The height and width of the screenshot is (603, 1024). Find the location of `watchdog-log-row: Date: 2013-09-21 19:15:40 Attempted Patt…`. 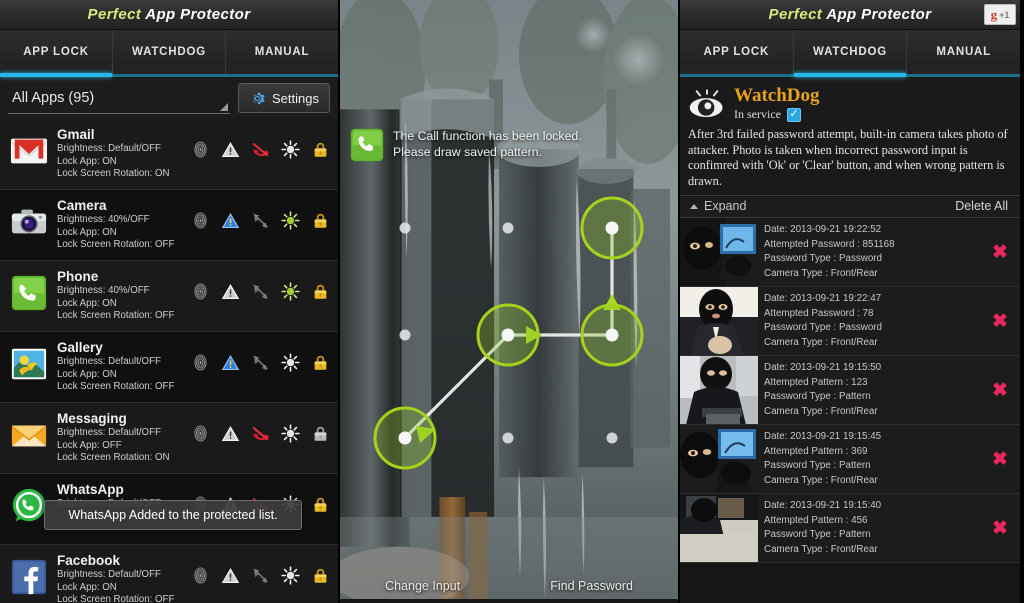

watchdog-log-row: Date: 2013-09-21 19:15:40 Attempted Patt… is located at coordinates (850, 528).